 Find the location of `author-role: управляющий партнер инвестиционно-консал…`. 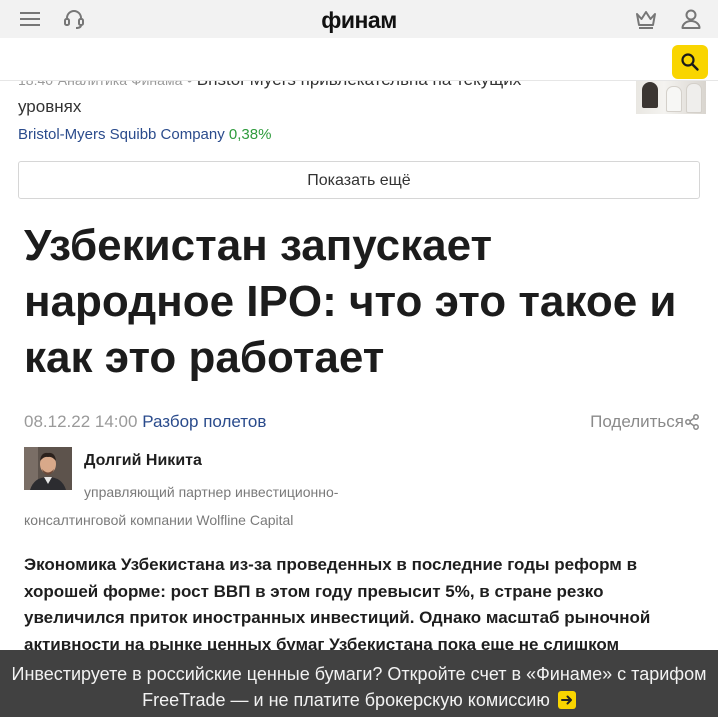

author-role: управляющий партнер инвестиционно-консал… is located at coordinates (181, 506).